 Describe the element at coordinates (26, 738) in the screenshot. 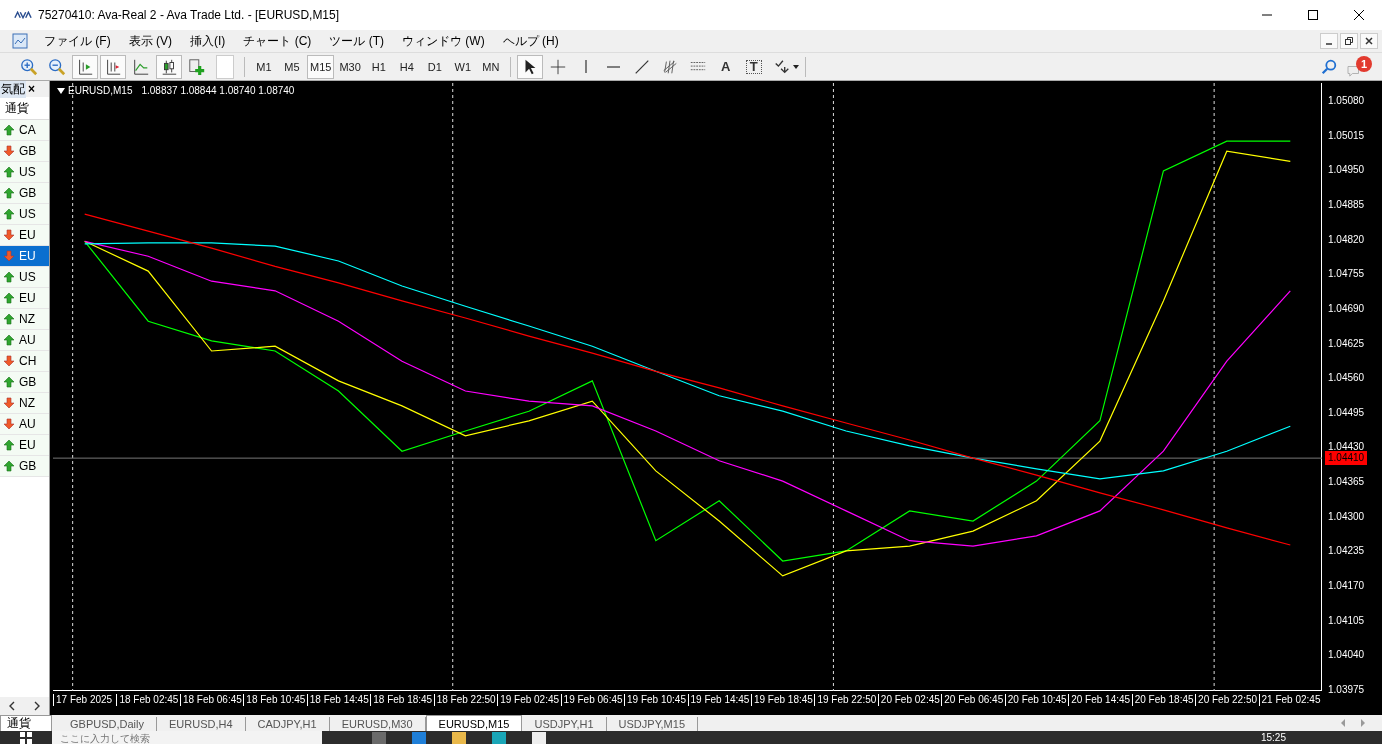

I see `windows-logo-icon` at that location.